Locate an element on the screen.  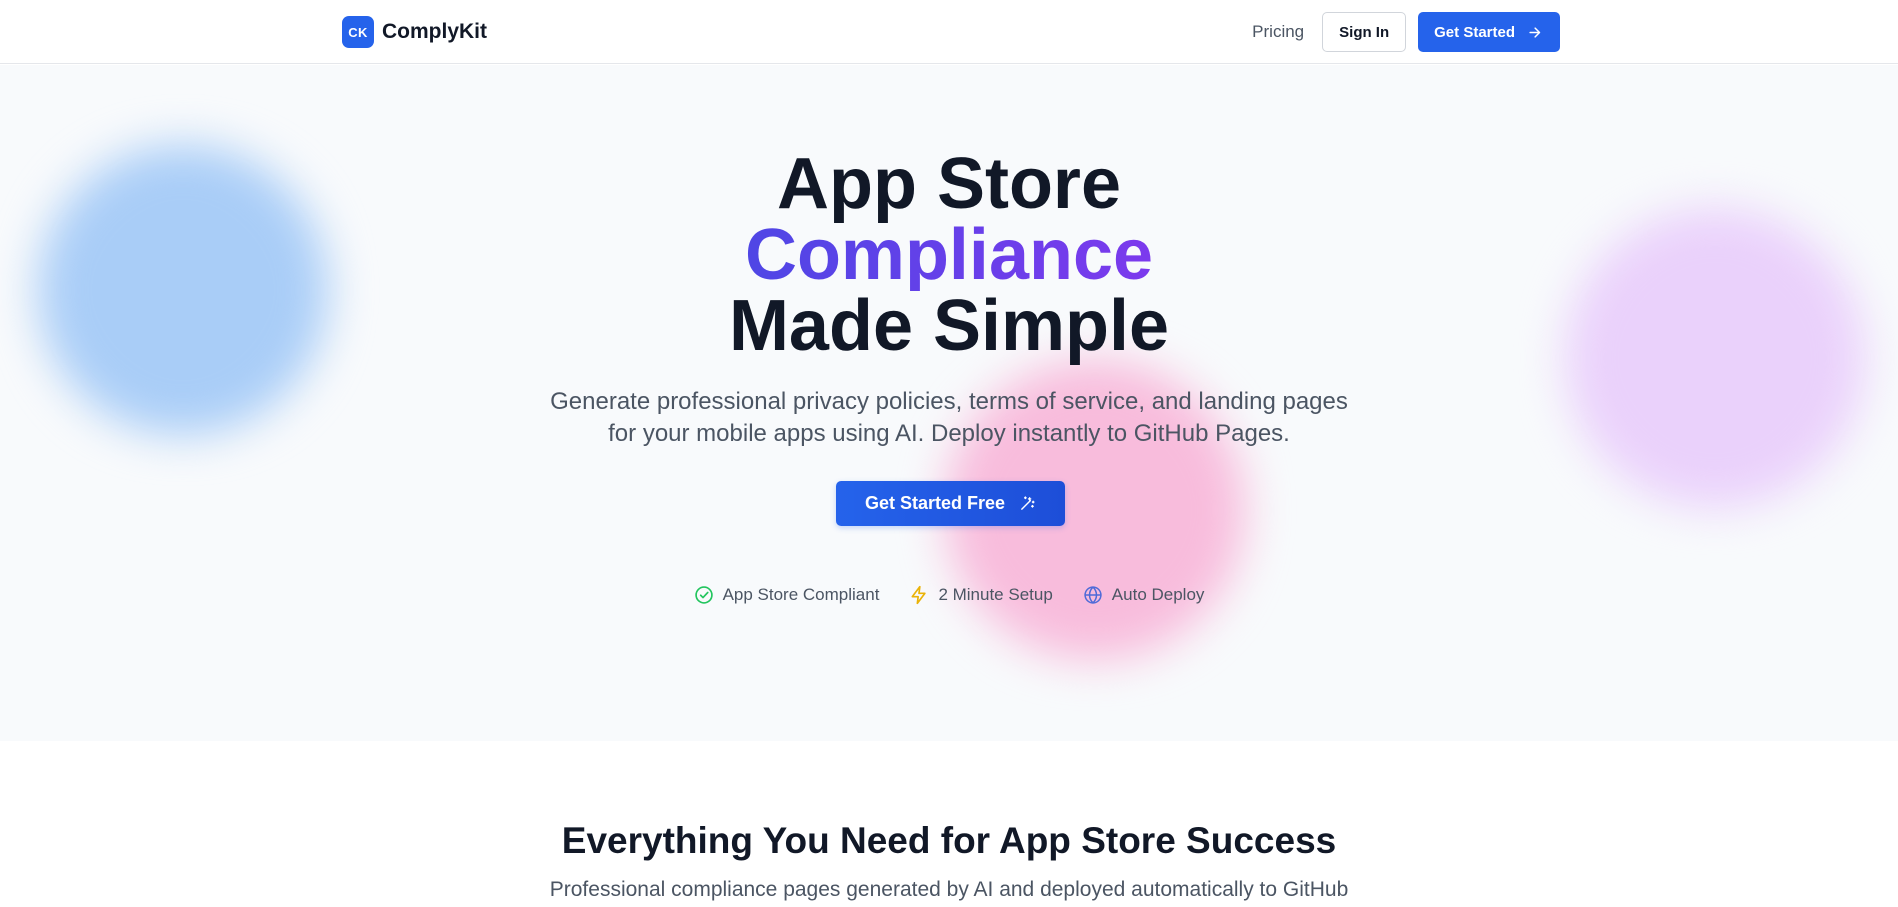
nav-actions: Pricing Sign In Get Started is located at coordinates (1406, 32).